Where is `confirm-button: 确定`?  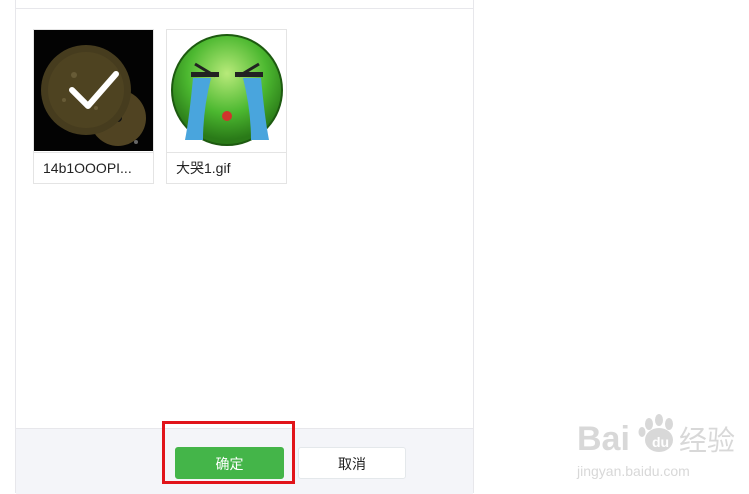
confirm-button: 确定 is located at coordinates (229, 463).